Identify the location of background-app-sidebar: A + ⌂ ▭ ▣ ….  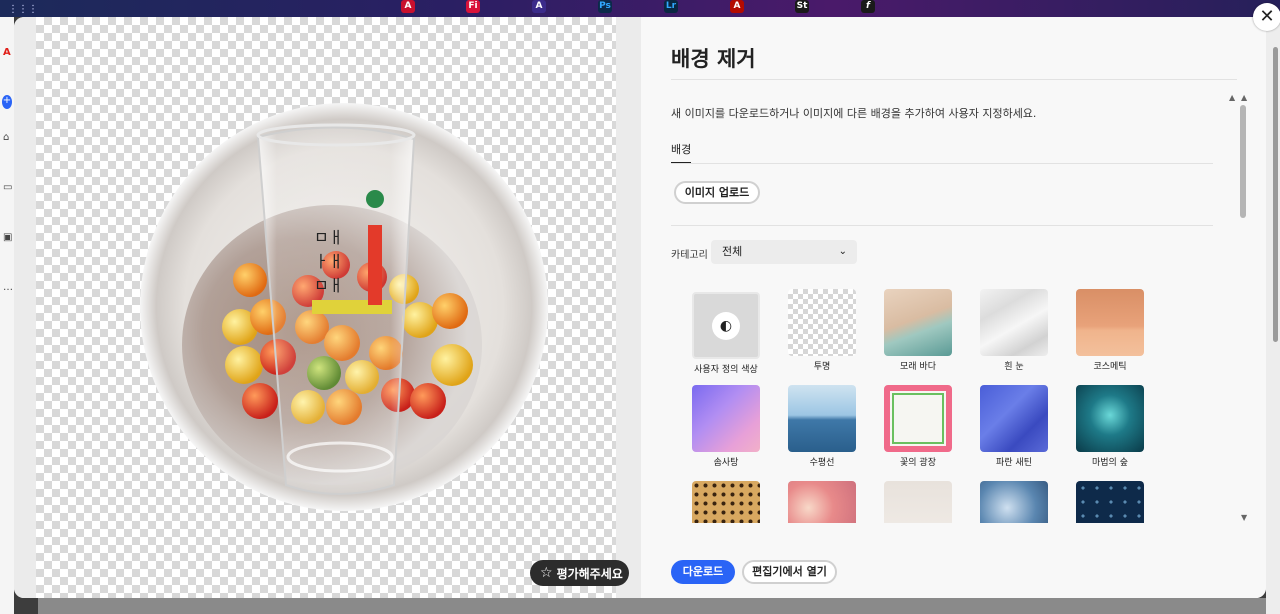
(7, 315).